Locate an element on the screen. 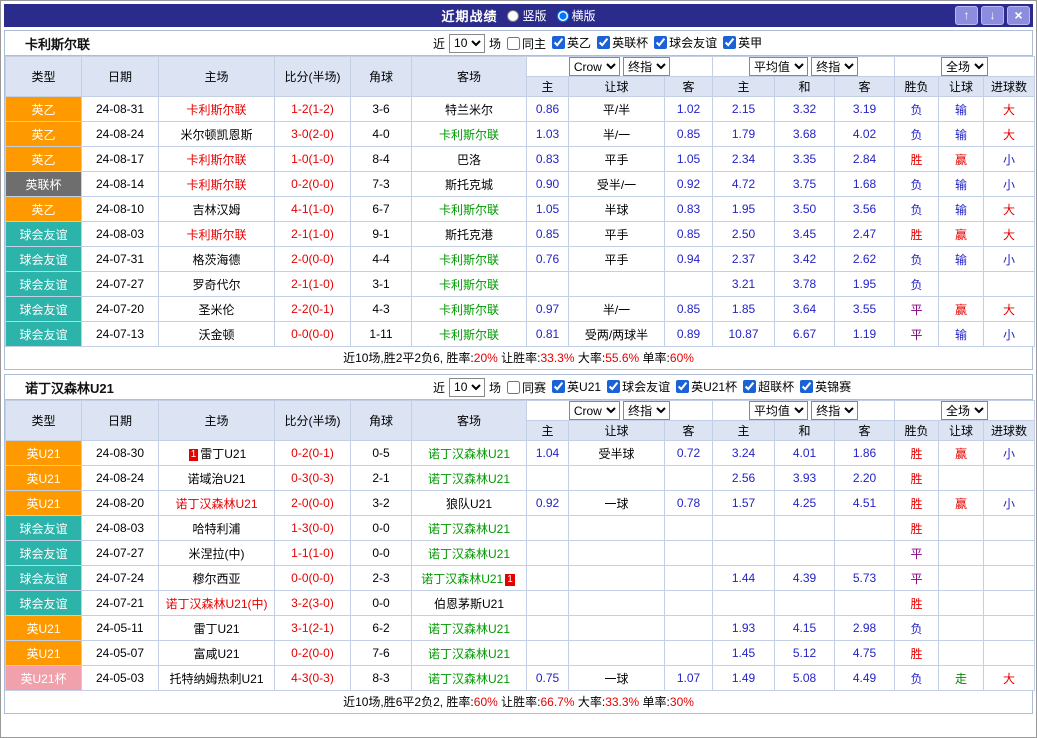 This screenshot has width=1037, height=738. league-filter-label: 英联杯 is located at coordinates (630, 43).